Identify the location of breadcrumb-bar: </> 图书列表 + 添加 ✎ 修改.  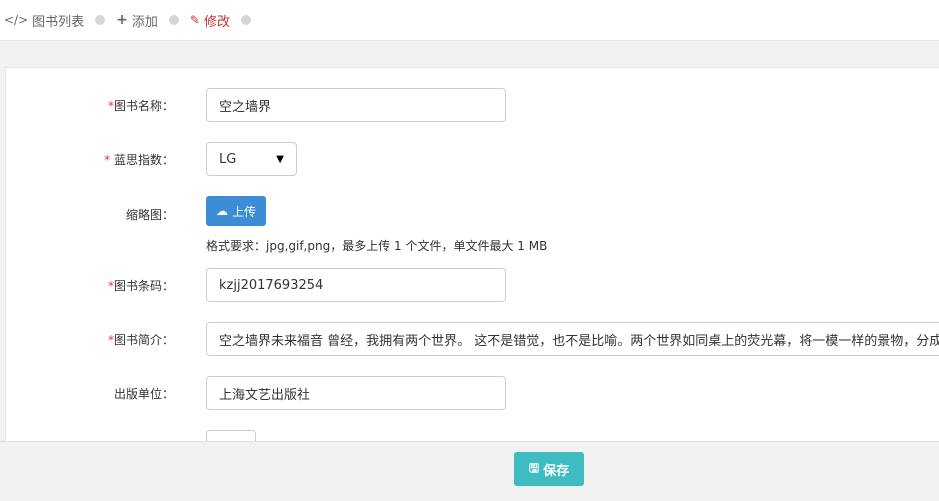
(469, 20).